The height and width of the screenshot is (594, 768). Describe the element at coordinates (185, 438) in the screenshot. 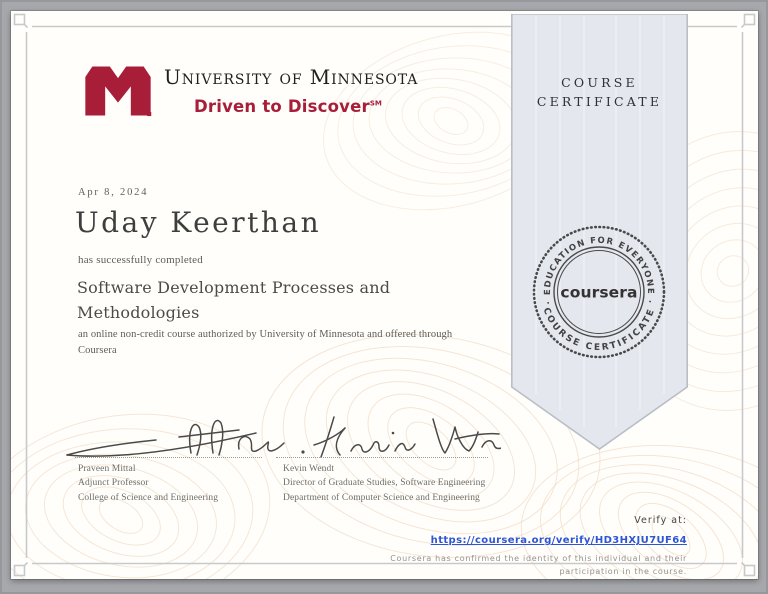

I see `praveen-mittal-signature` at that location.